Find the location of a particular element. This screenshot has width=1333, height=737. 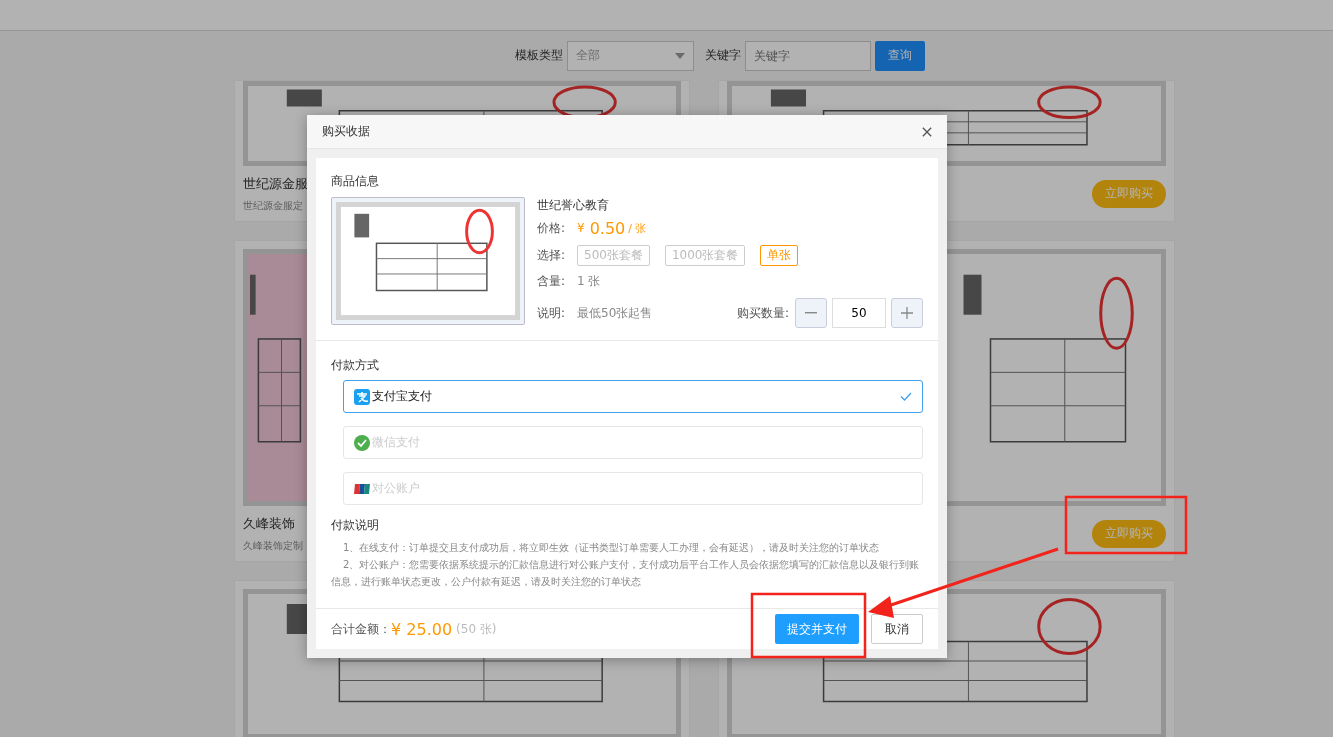

template-description: 世纪源金服定 is located at coordinates (273, 205).